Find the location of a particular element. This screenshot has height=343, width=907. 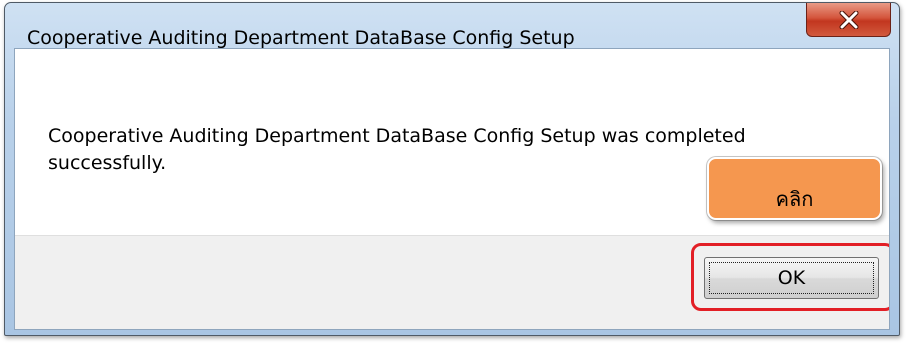

close-button is located at coordinates (848, 20).